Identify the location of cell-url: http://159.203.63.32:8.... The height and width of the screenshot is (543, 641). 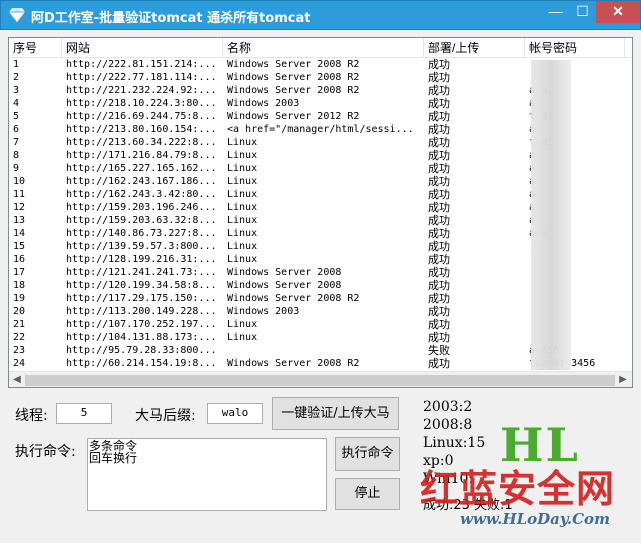
(141, 220).